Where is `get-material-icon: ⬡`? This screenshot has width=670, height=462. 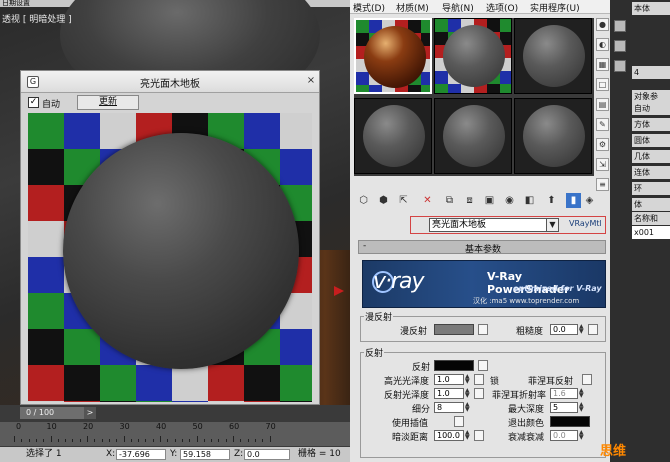
get-material-icon: ⬡ is located at coordinates (363, 200).